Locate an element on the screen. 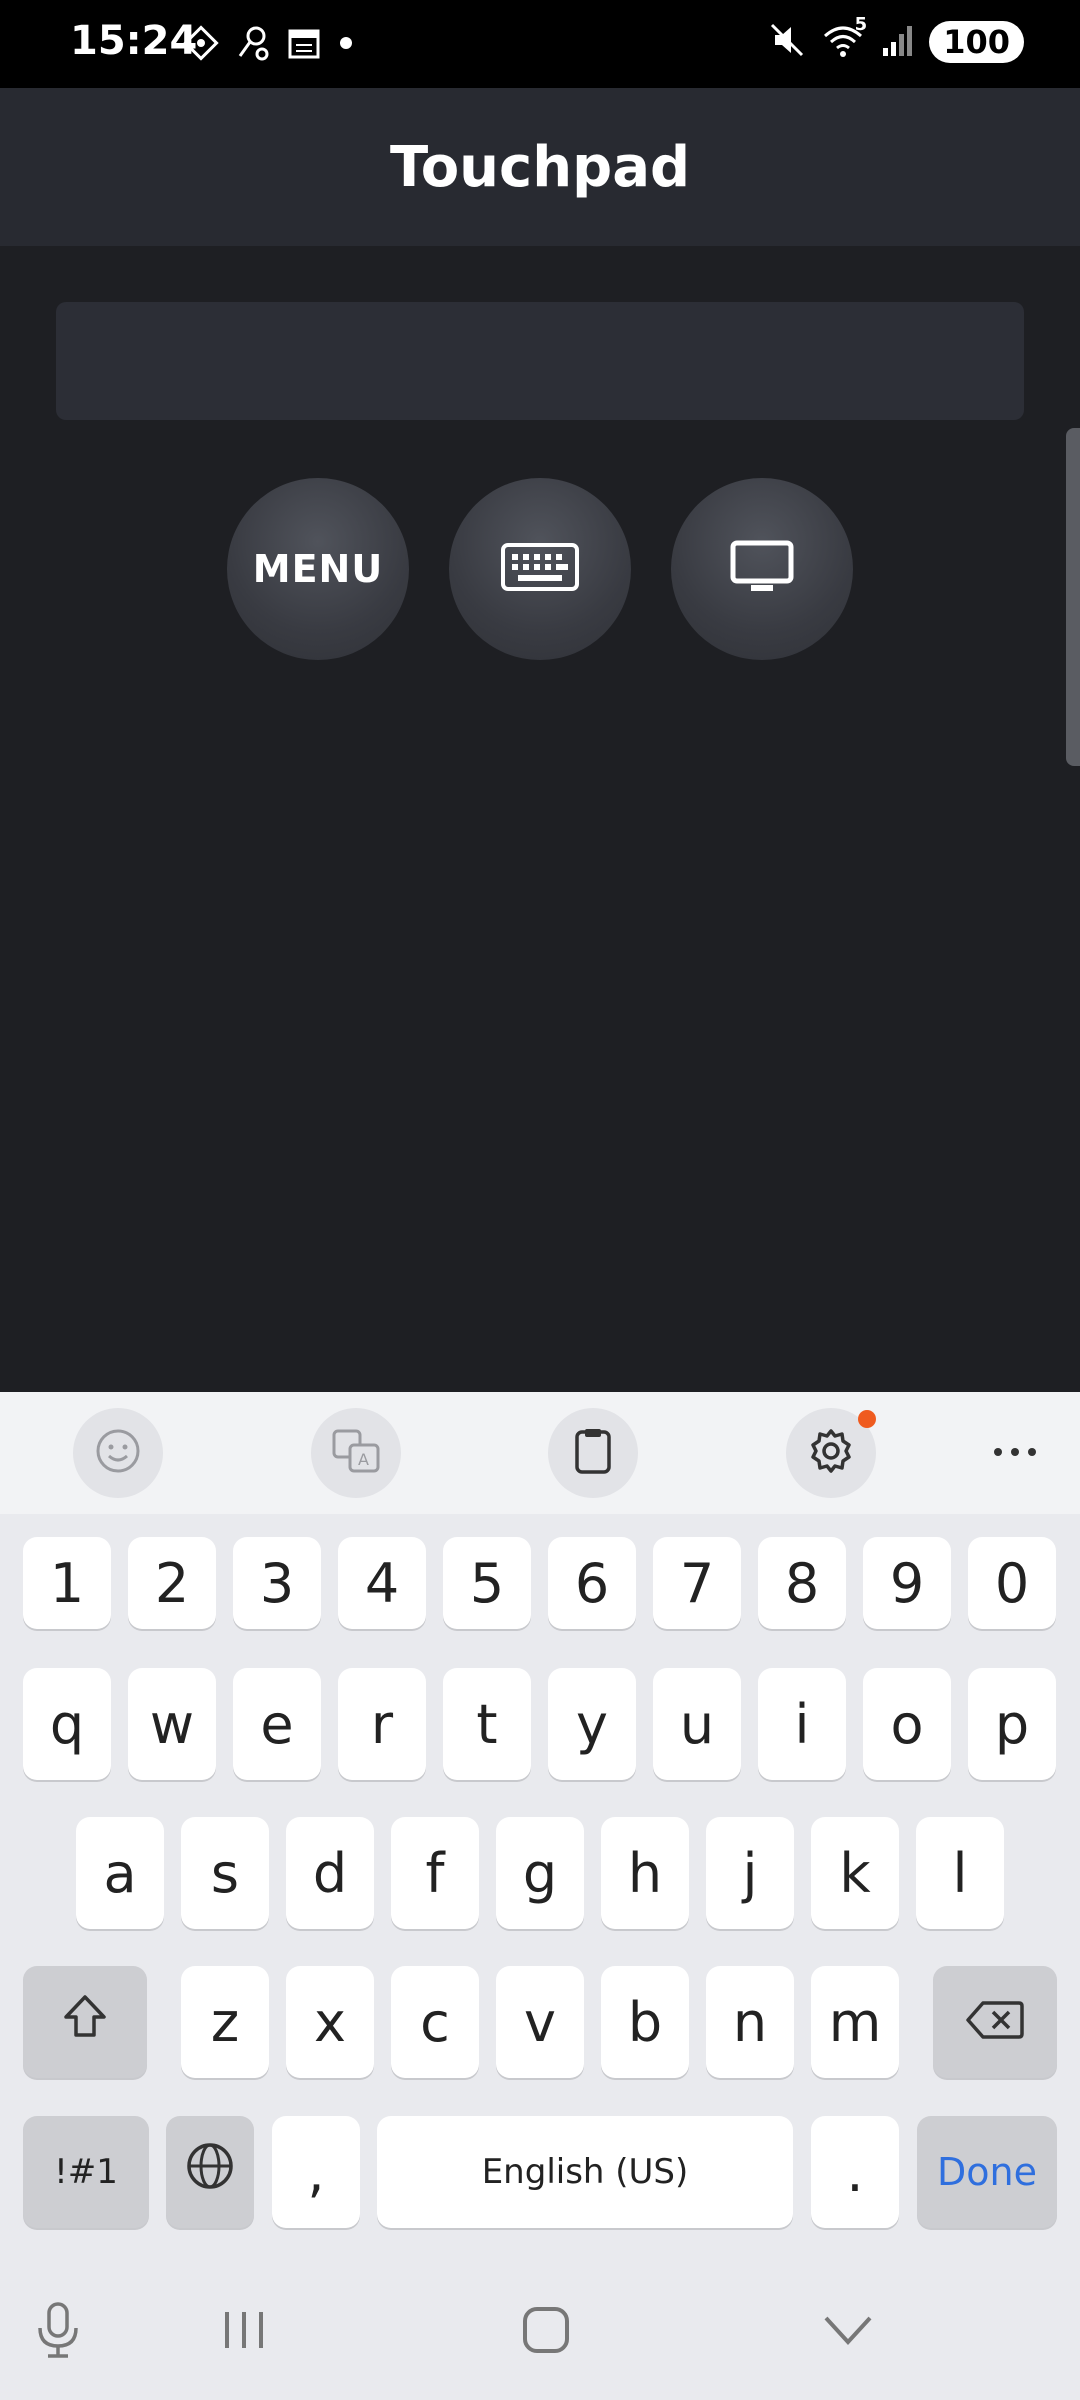 This screenshot has height=2400, width=1080. key-8: 8 is located at coordinates (802, 1583).